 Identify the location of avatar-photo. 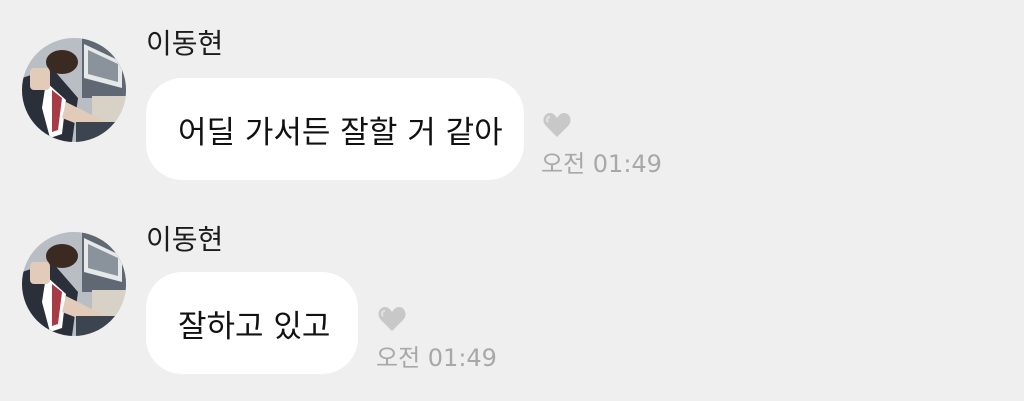
(74, 284).